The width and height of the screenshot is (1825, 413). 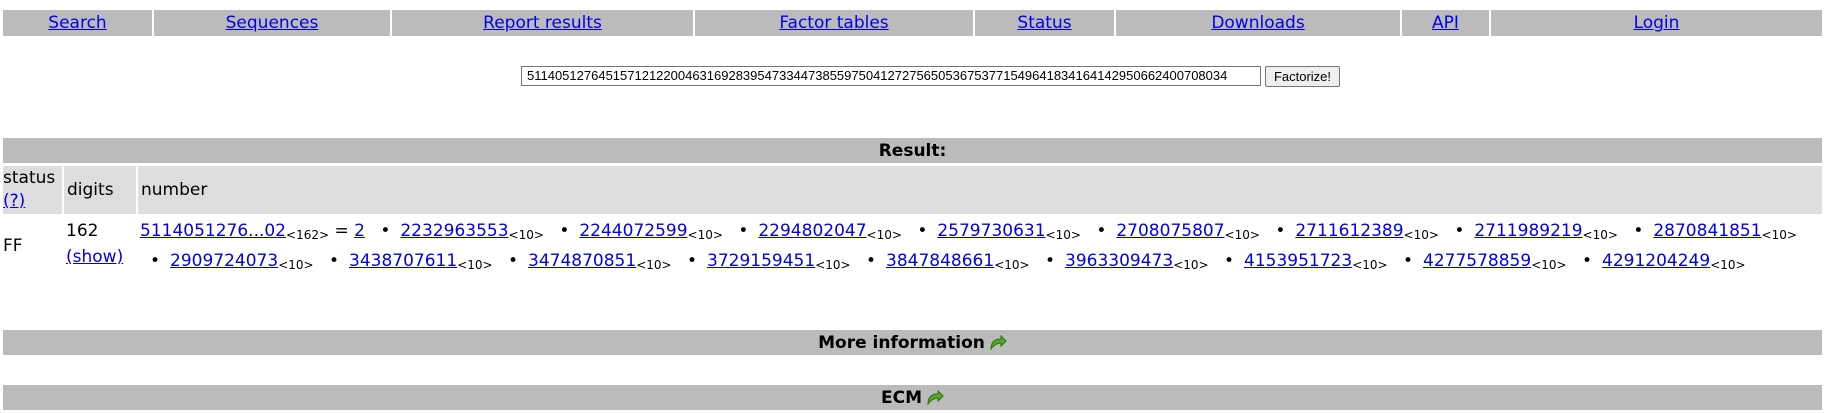 What do you see at coordinates (94, 244) in the screenshot?
I see `digits-cell: 162 (show)` at bounding box center [94, 244].